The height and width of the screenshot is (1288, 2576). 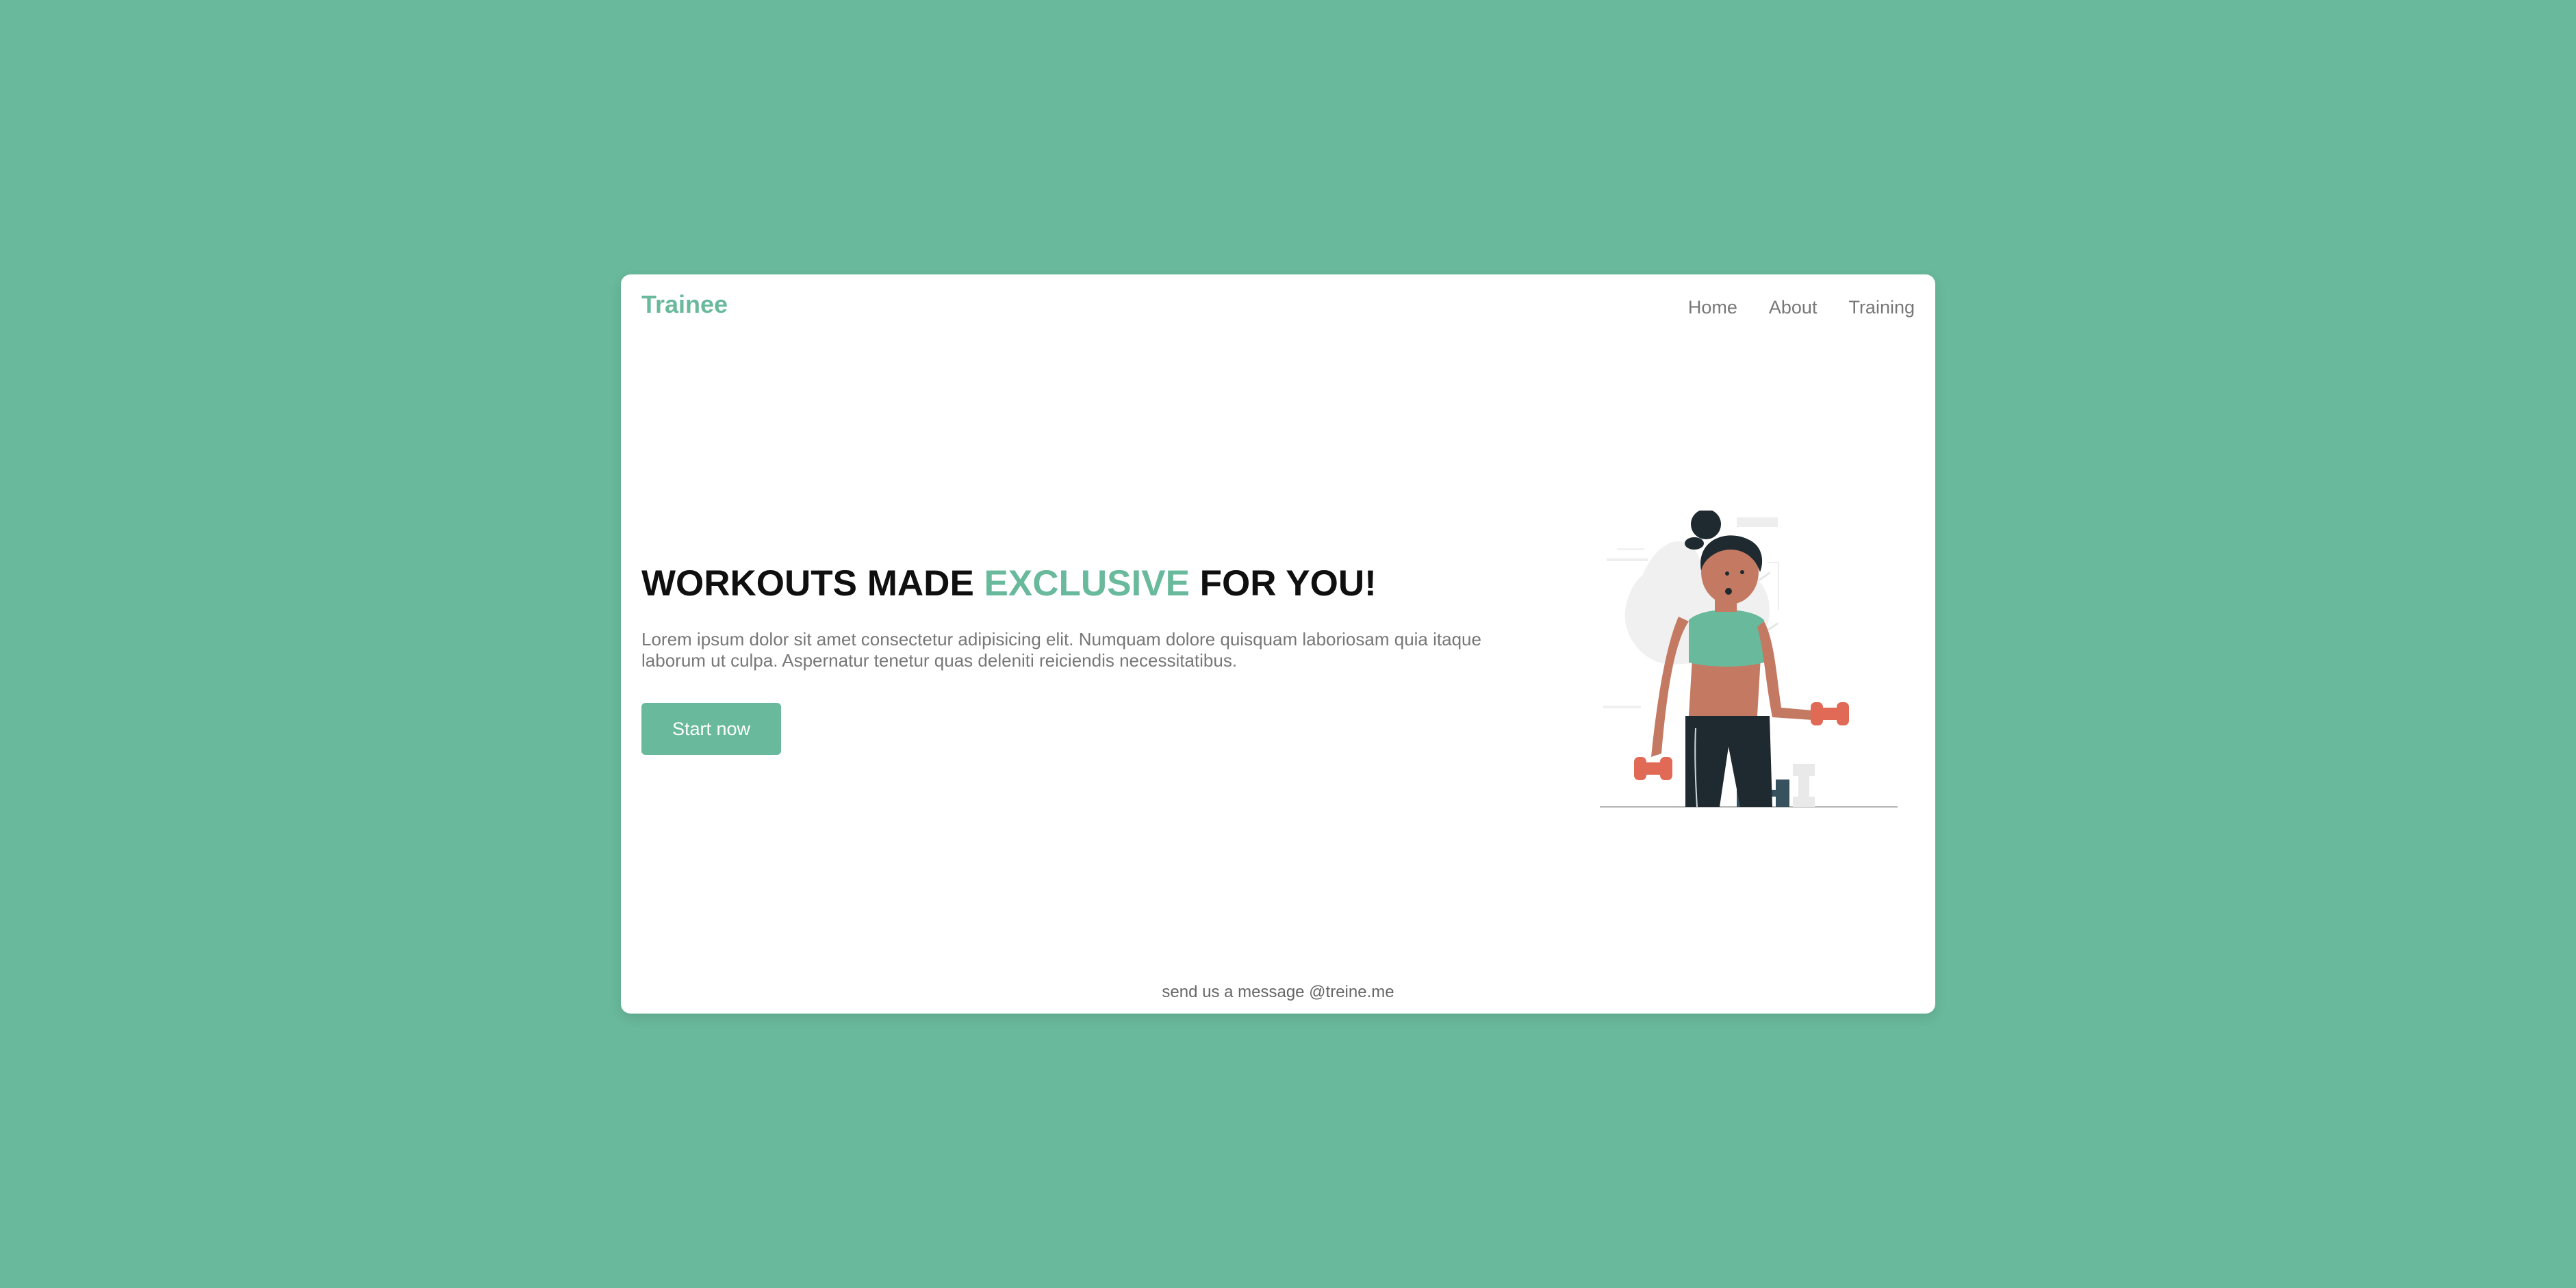 What do you see at coordinates (1749, 659) in the screenshot?
I see `woman-lifting-dumbbells-illustration` at bounding box center [1749, 659].